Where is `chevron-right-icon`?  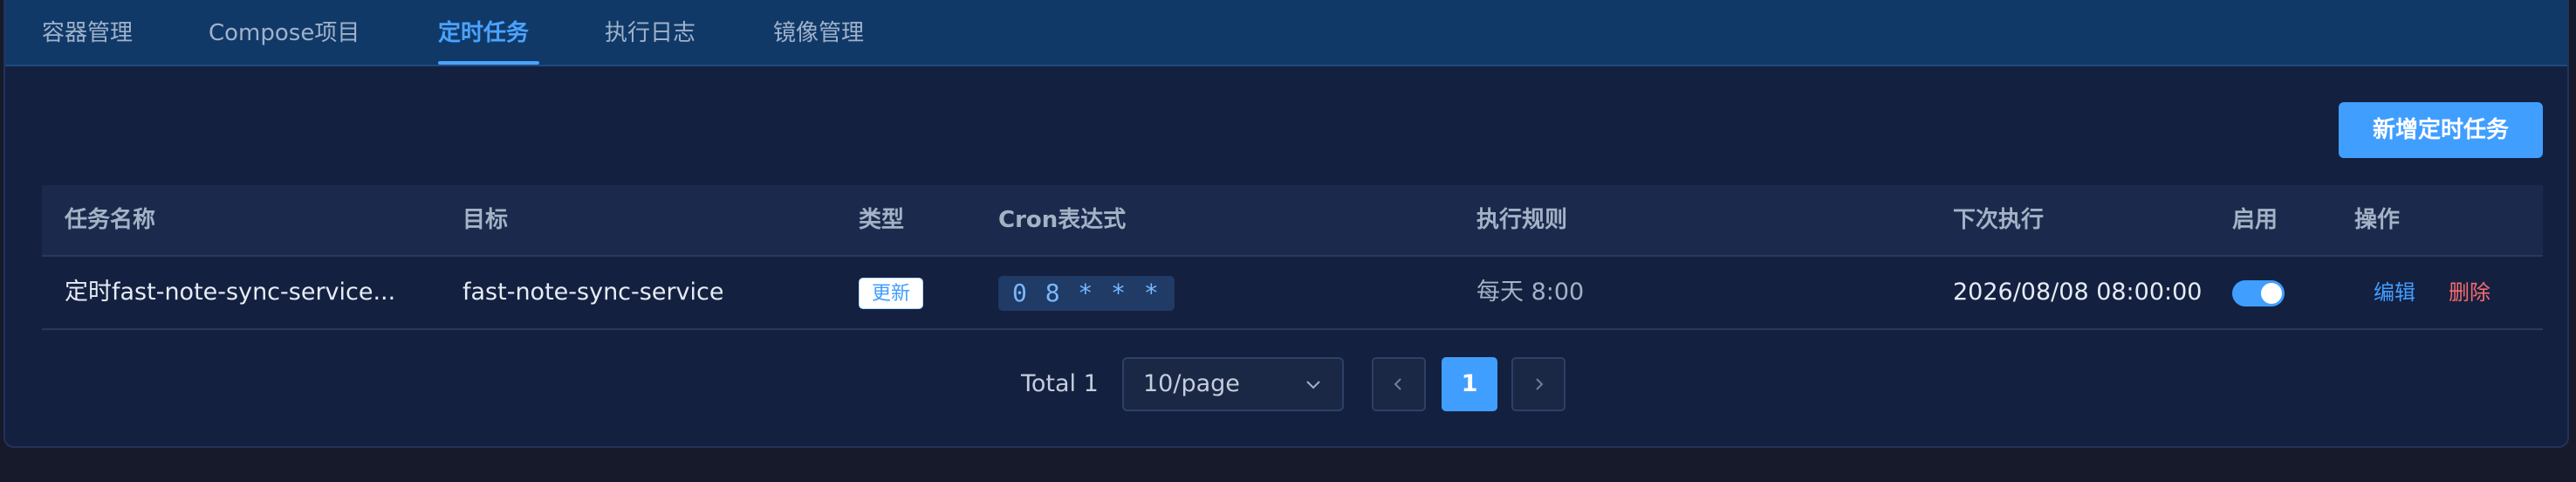 chevron-right-icon is located at coordinates (1540, 384).